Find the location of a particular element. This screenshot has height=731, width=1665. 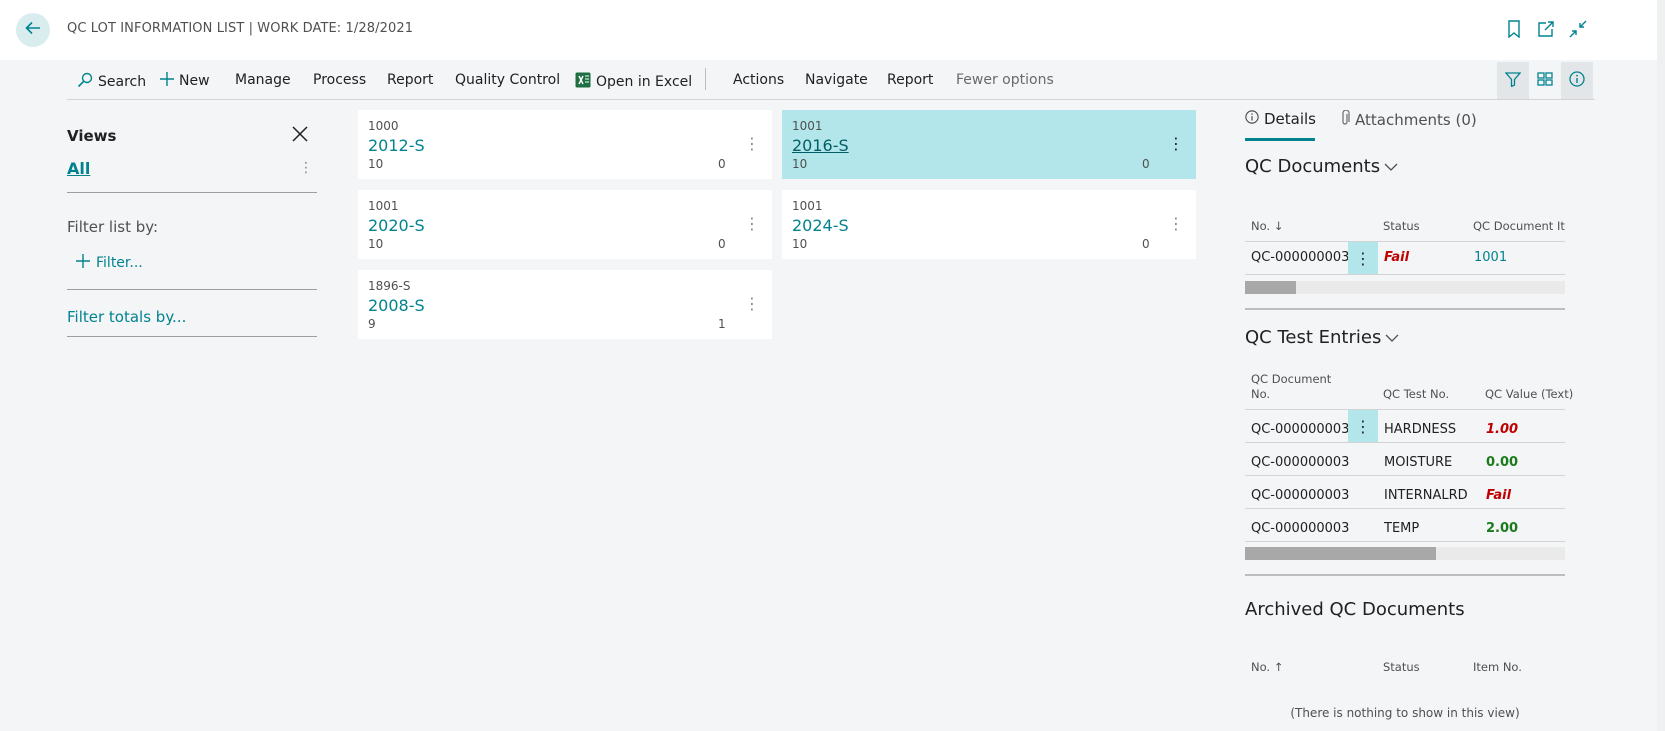

col-header-no: No. ↓ is located at coordinates (1267, 226).